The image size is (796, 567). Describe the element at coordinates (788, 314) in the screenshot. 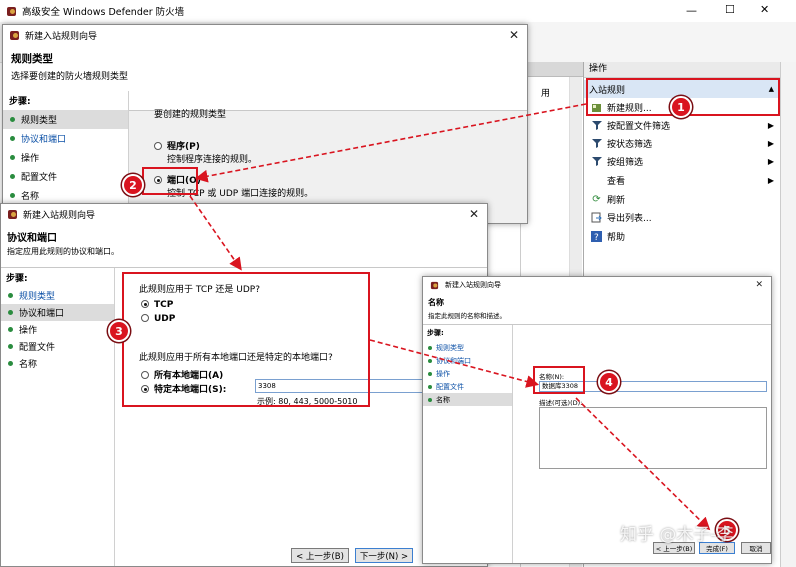

I see `right-edge-strip` at that location.